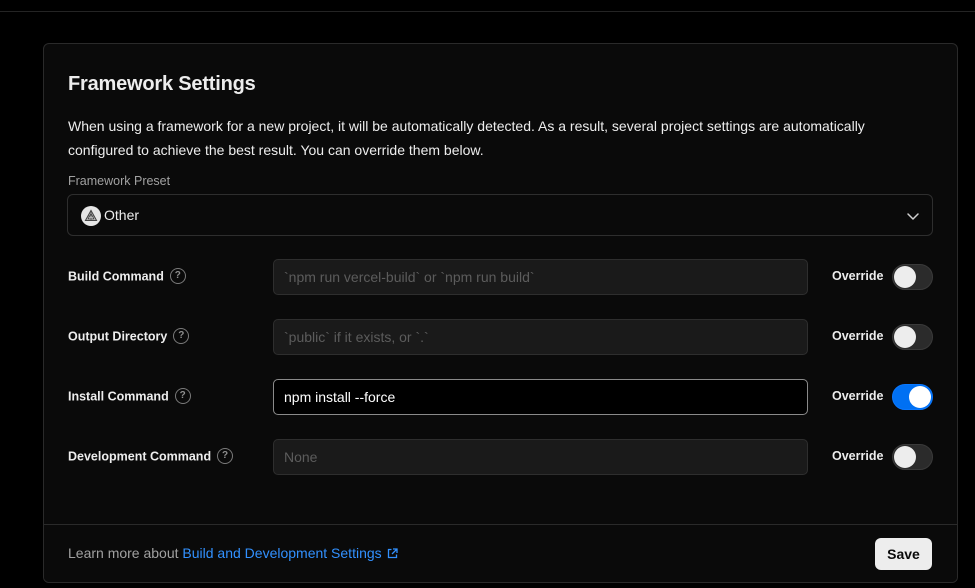  Describe the element at coordinates (140, 456) in the screenshot. I see `development-command-label-text: Development Command` at that location.